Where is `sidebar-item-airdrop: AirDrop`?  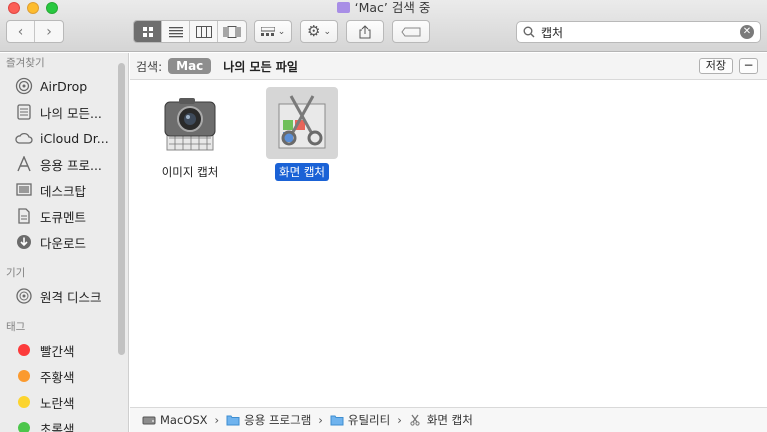
sidebar-item-airdrop: AirDrop is located at coordinates (64, 86).